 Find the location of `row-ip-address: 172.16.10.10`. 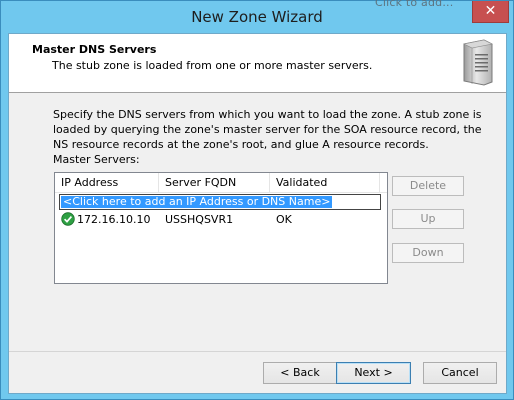

row-ip-address: 172.16.10.10 is located at coordinates (114, 219).